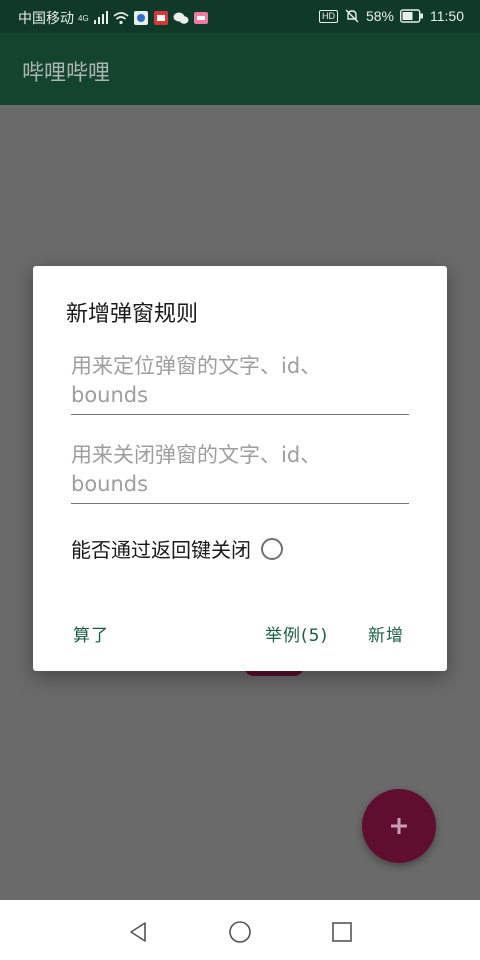  I want to click on dialog-title: 新增弹窗规则, so click(132, 314).